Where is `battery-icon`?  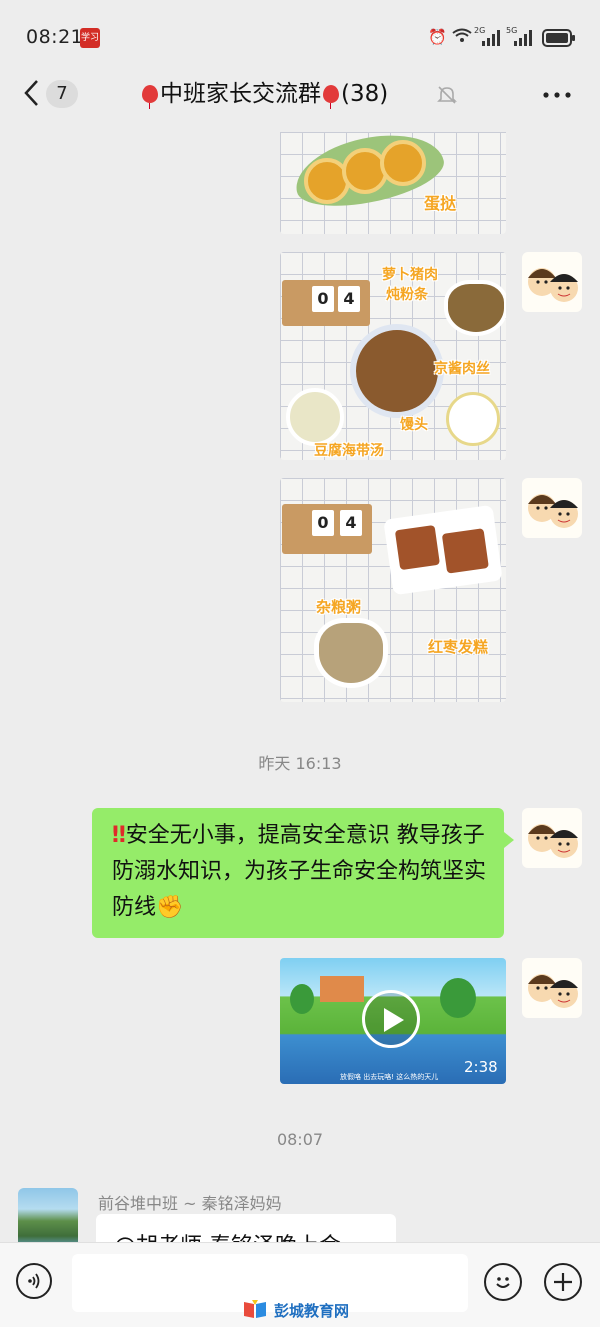 battery-icon is located at coordinates (559, 40).